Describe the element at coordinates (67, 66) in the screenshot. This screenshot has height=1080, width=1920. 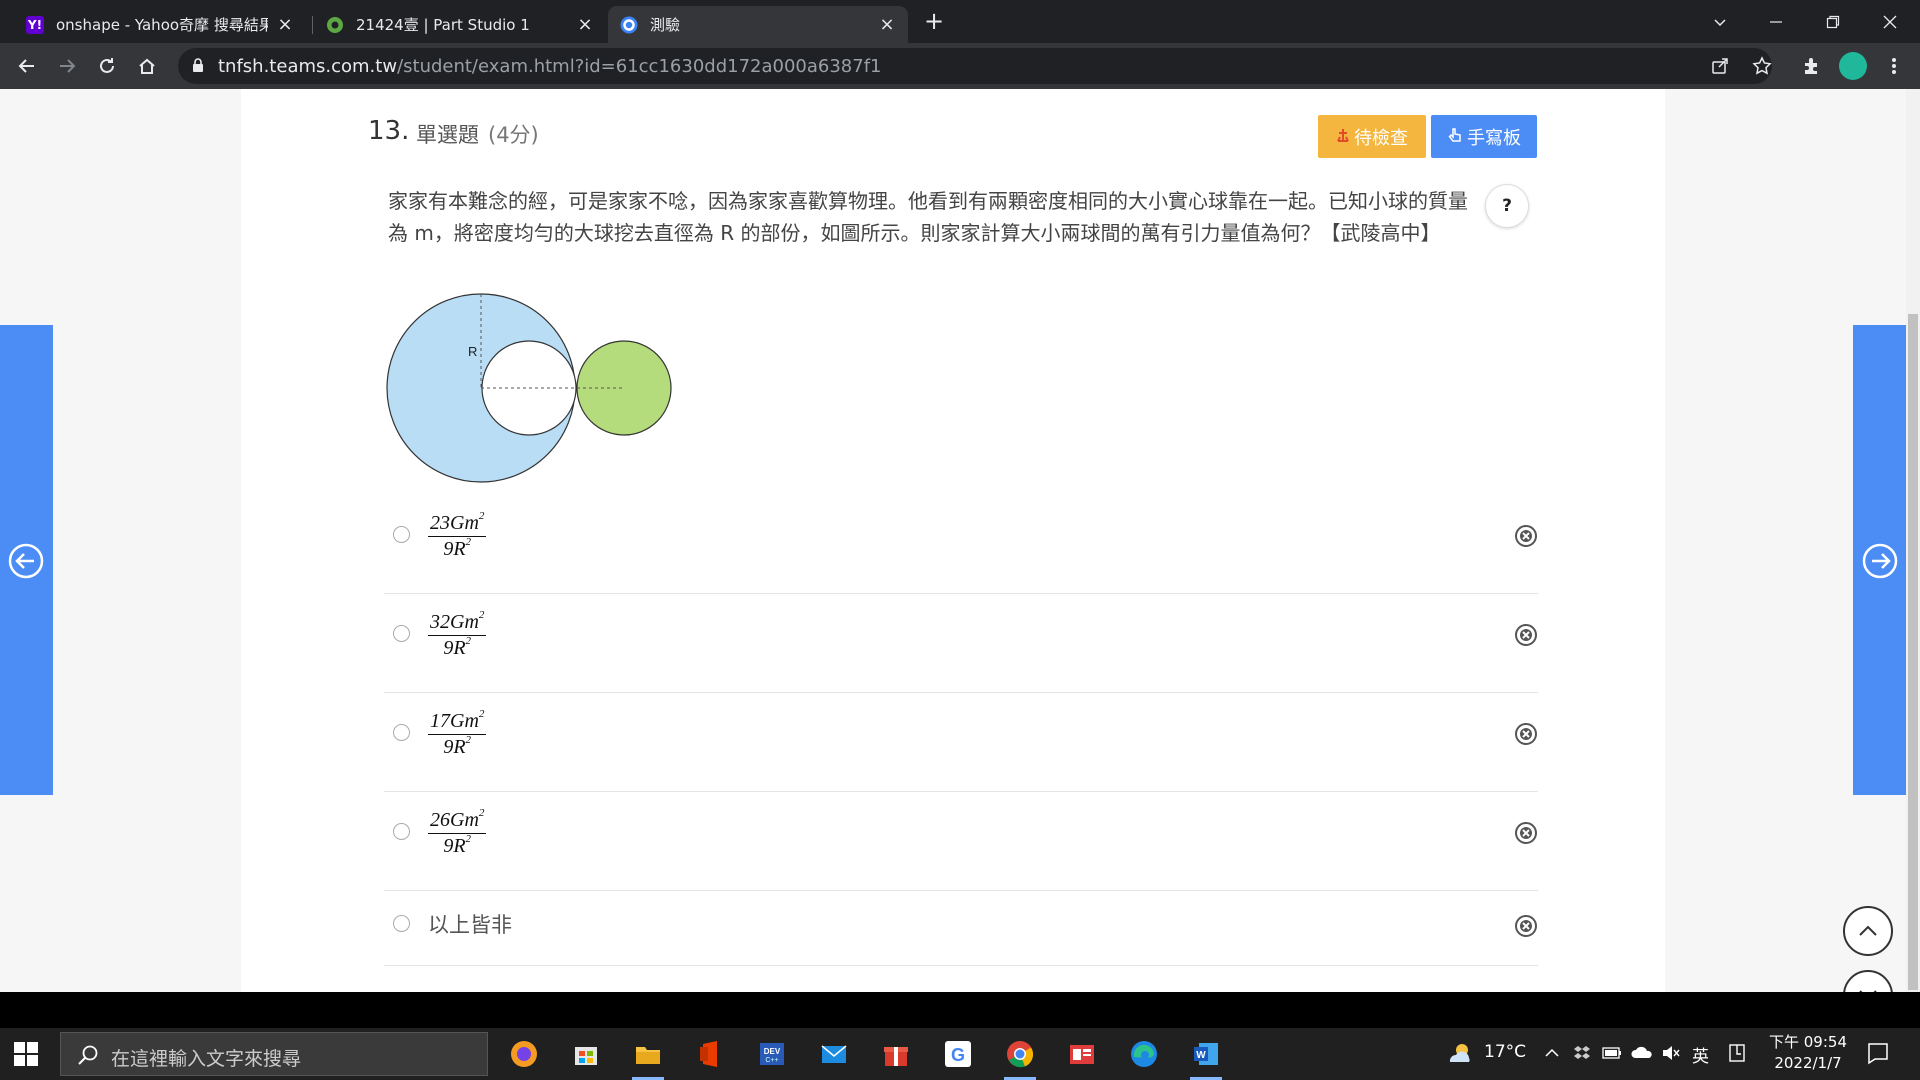
I see `forward-button` at that location.